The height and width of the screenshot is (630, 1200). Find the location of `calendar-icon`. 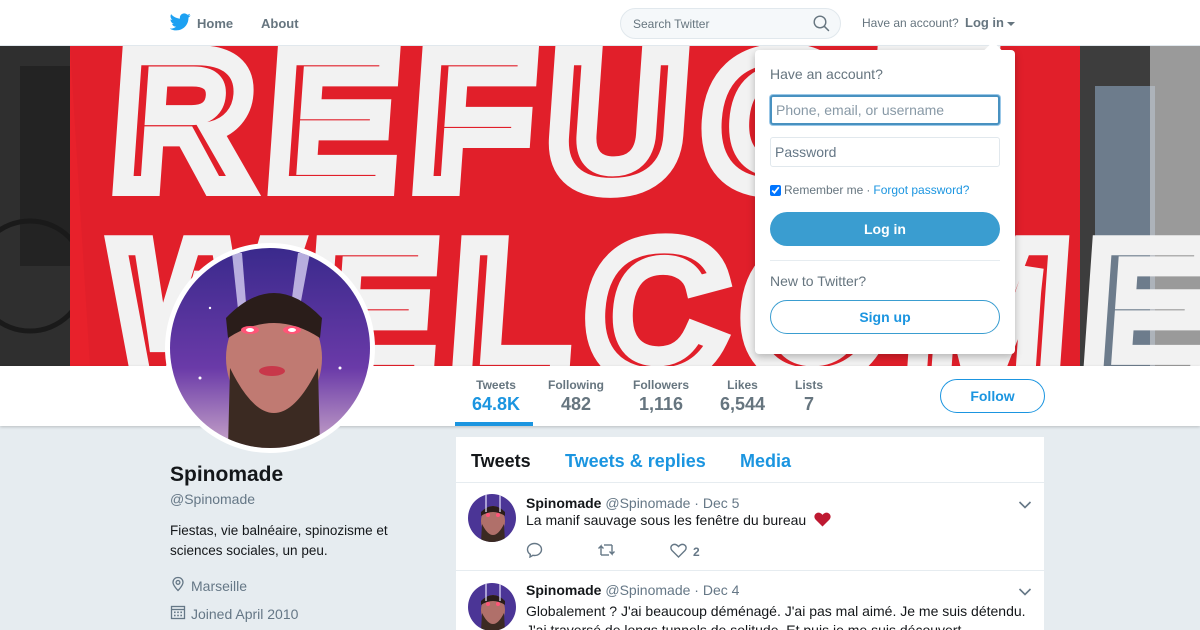

calendar-icon is located at coordinates (178, 613).